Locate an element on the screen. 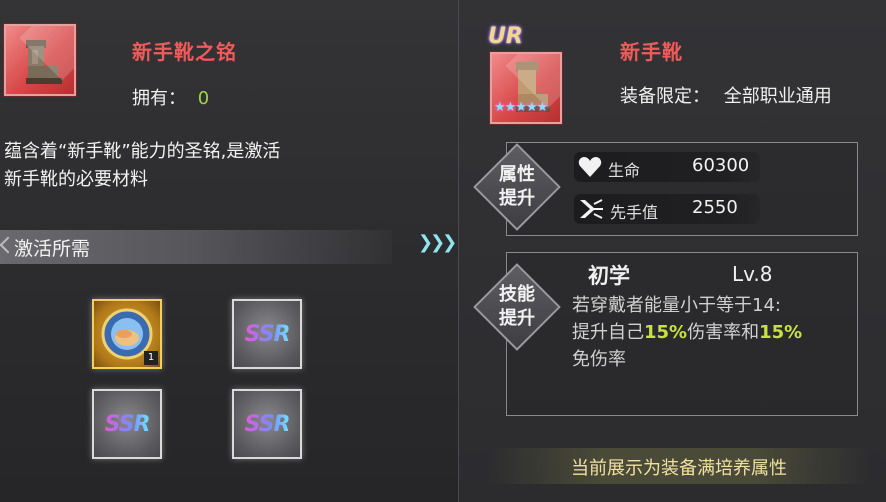 The image size is (886, 502). boot-icon is located at coordinates (44, 62).